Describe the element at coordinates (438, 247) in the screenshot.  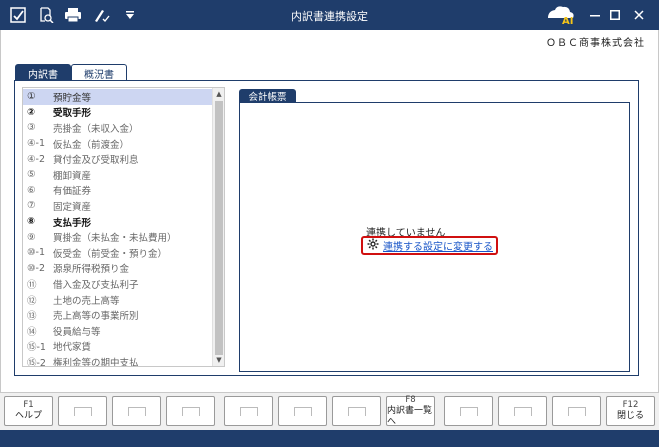
I see `change-link-setting-label: 連携する設定に変更する` at that location.